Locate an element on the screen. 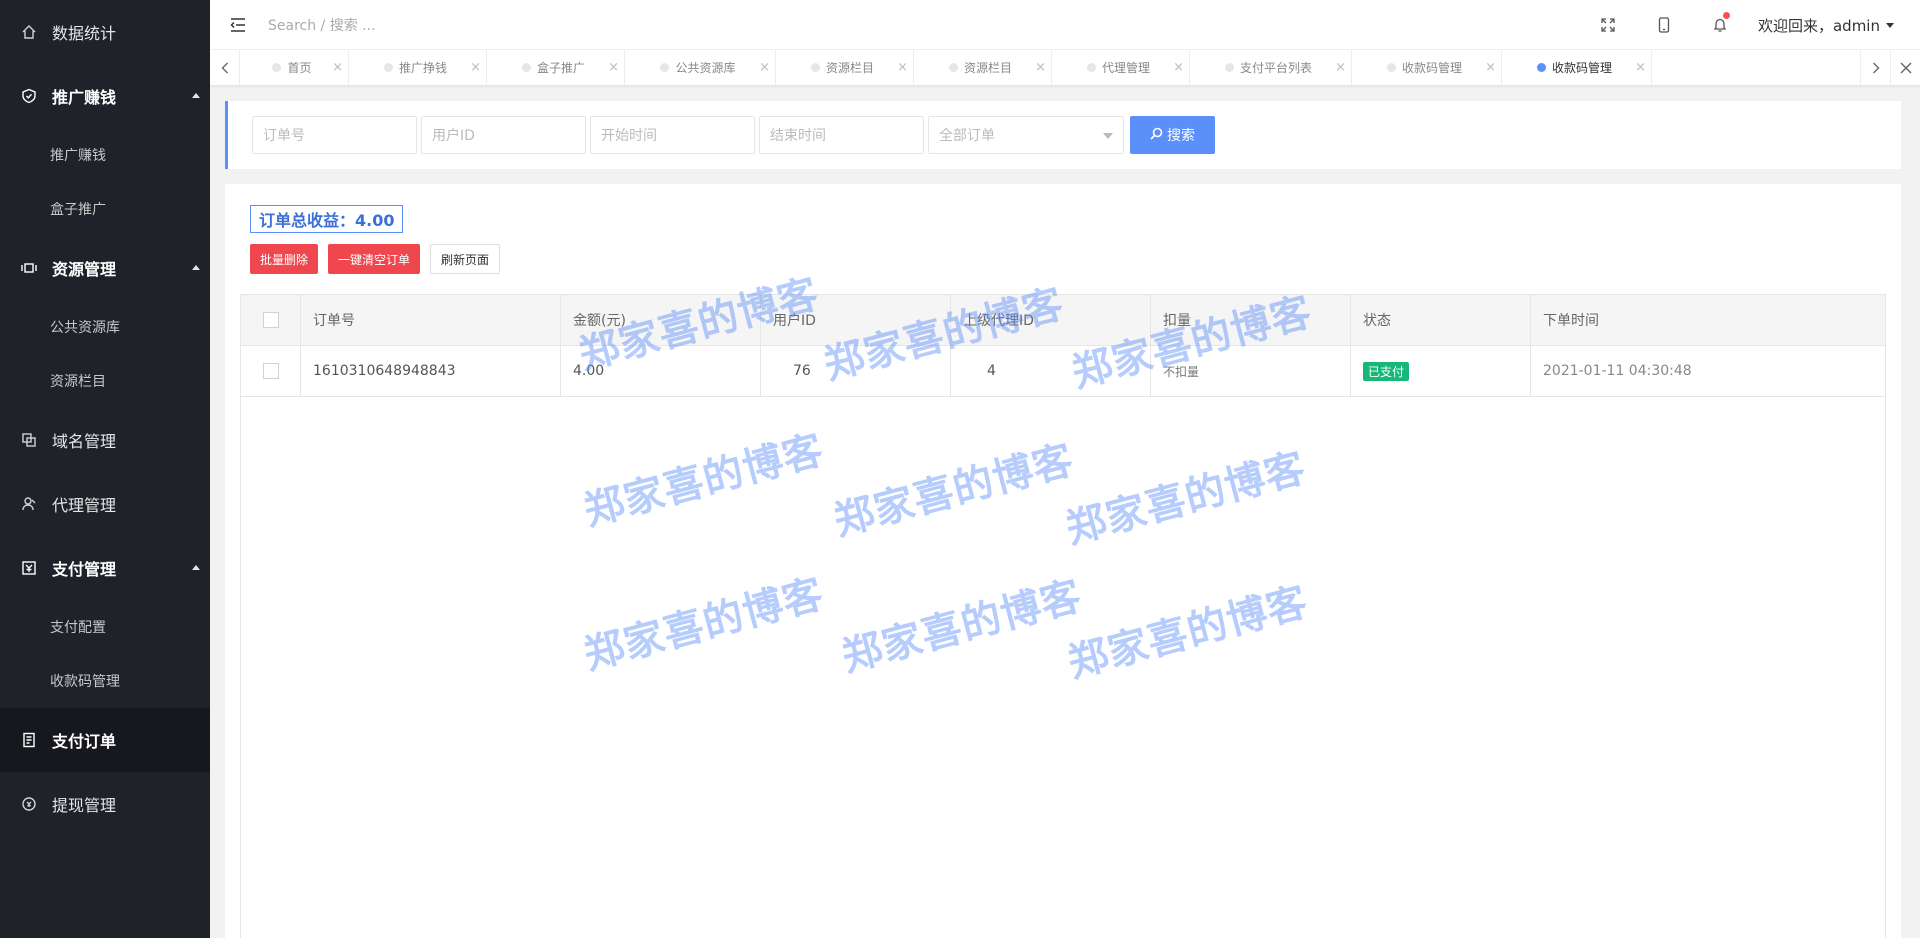  tab-payment-platforms: 支付平台列表 × is located at coordinates (1271, 67).